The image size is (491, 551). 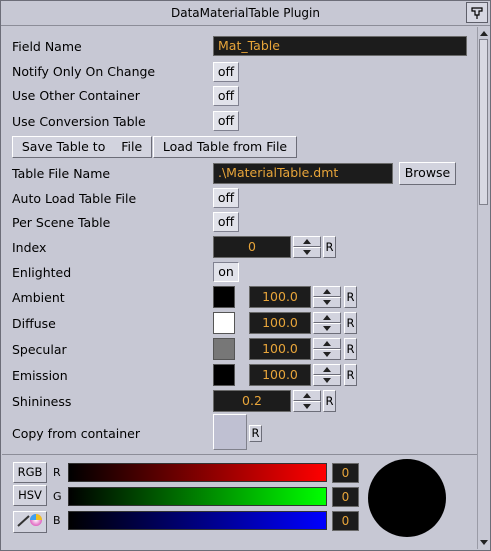 What do you see at coordinates (30, 472) in the screenshot?
I see `rgb-mode-button: RGB` at bounding box center [30, 472].